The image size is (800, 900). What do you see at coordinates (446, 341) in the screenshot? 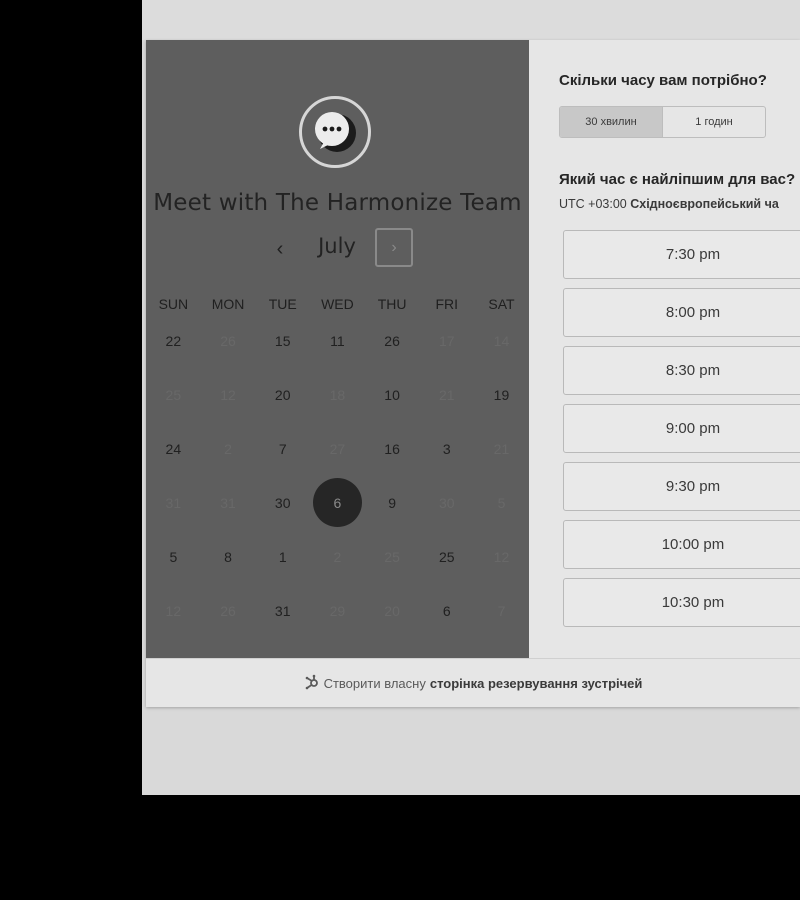
I see `calendar-day-number: 17` at bounding box center [446, 341].